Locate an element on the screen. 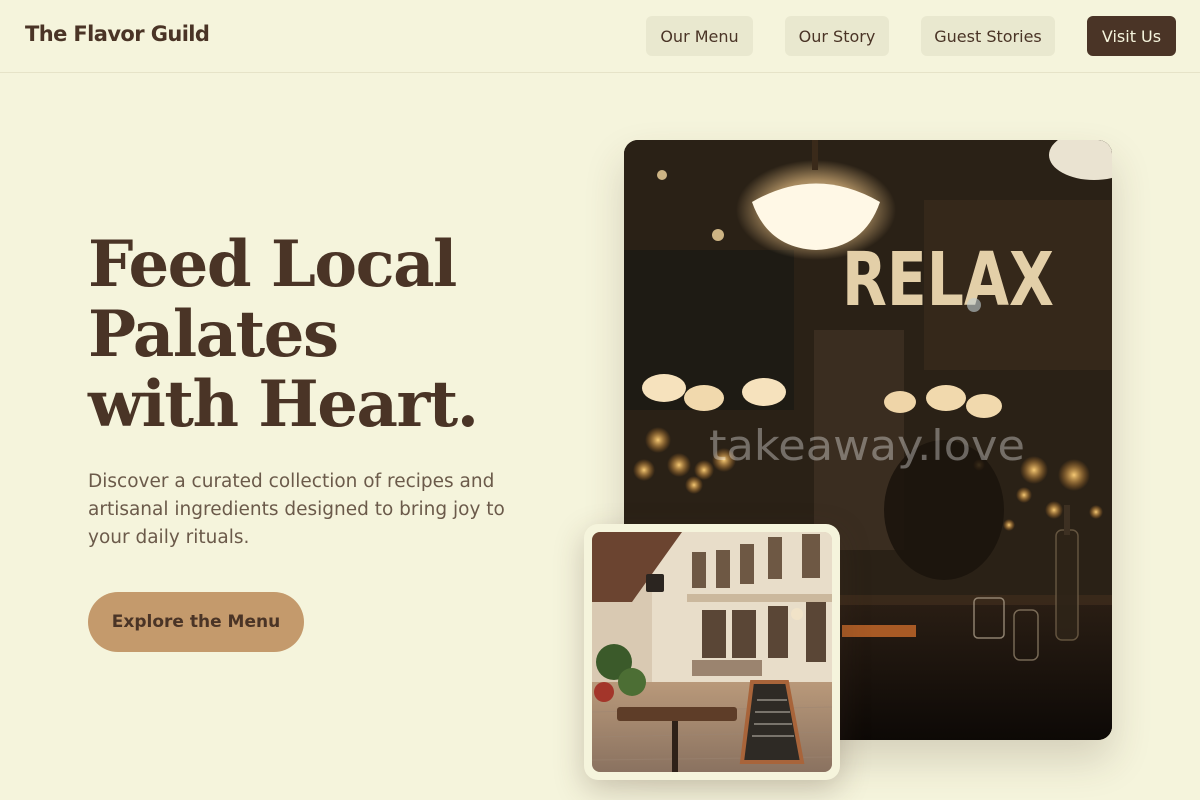  hero-title-line-2: Palates is located at coordinates (213, 334).